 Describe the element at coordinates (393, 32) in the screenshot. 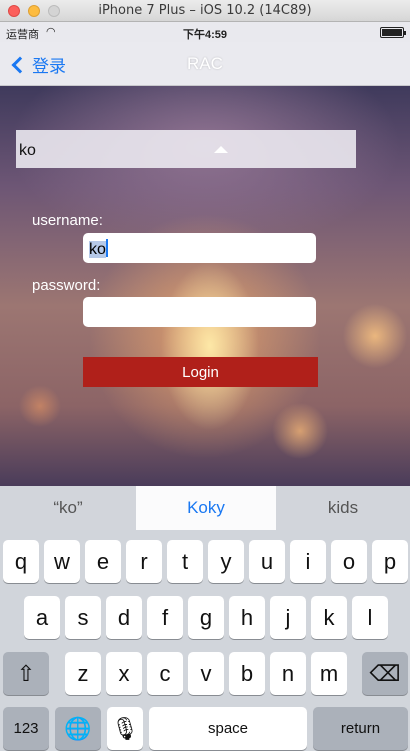

I see `battery-icon` at that location.